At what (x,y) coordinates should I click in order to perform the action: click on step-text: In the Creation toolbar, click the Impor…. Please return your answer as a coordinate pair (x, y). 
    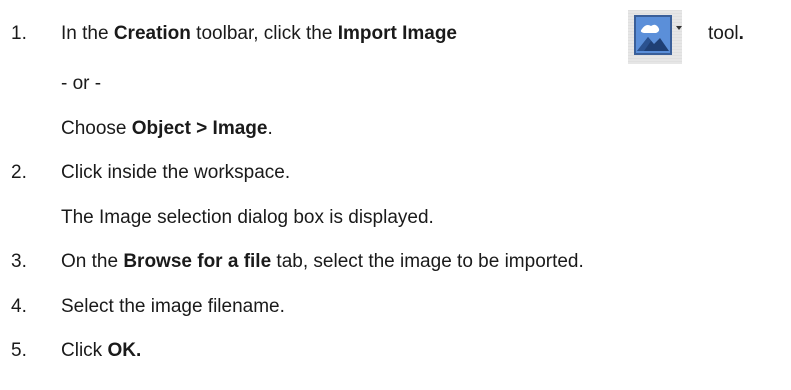
    Looking at the image, I should click on (259, 33).